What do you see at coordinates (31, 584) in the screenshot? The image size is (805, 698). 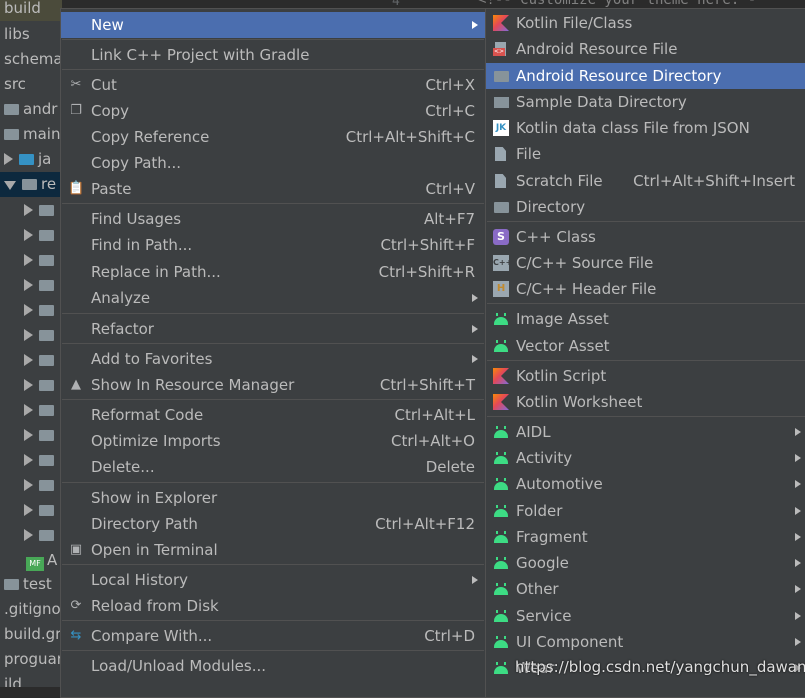 I see `tree-item-test: test` at bounding box center [31, 584].